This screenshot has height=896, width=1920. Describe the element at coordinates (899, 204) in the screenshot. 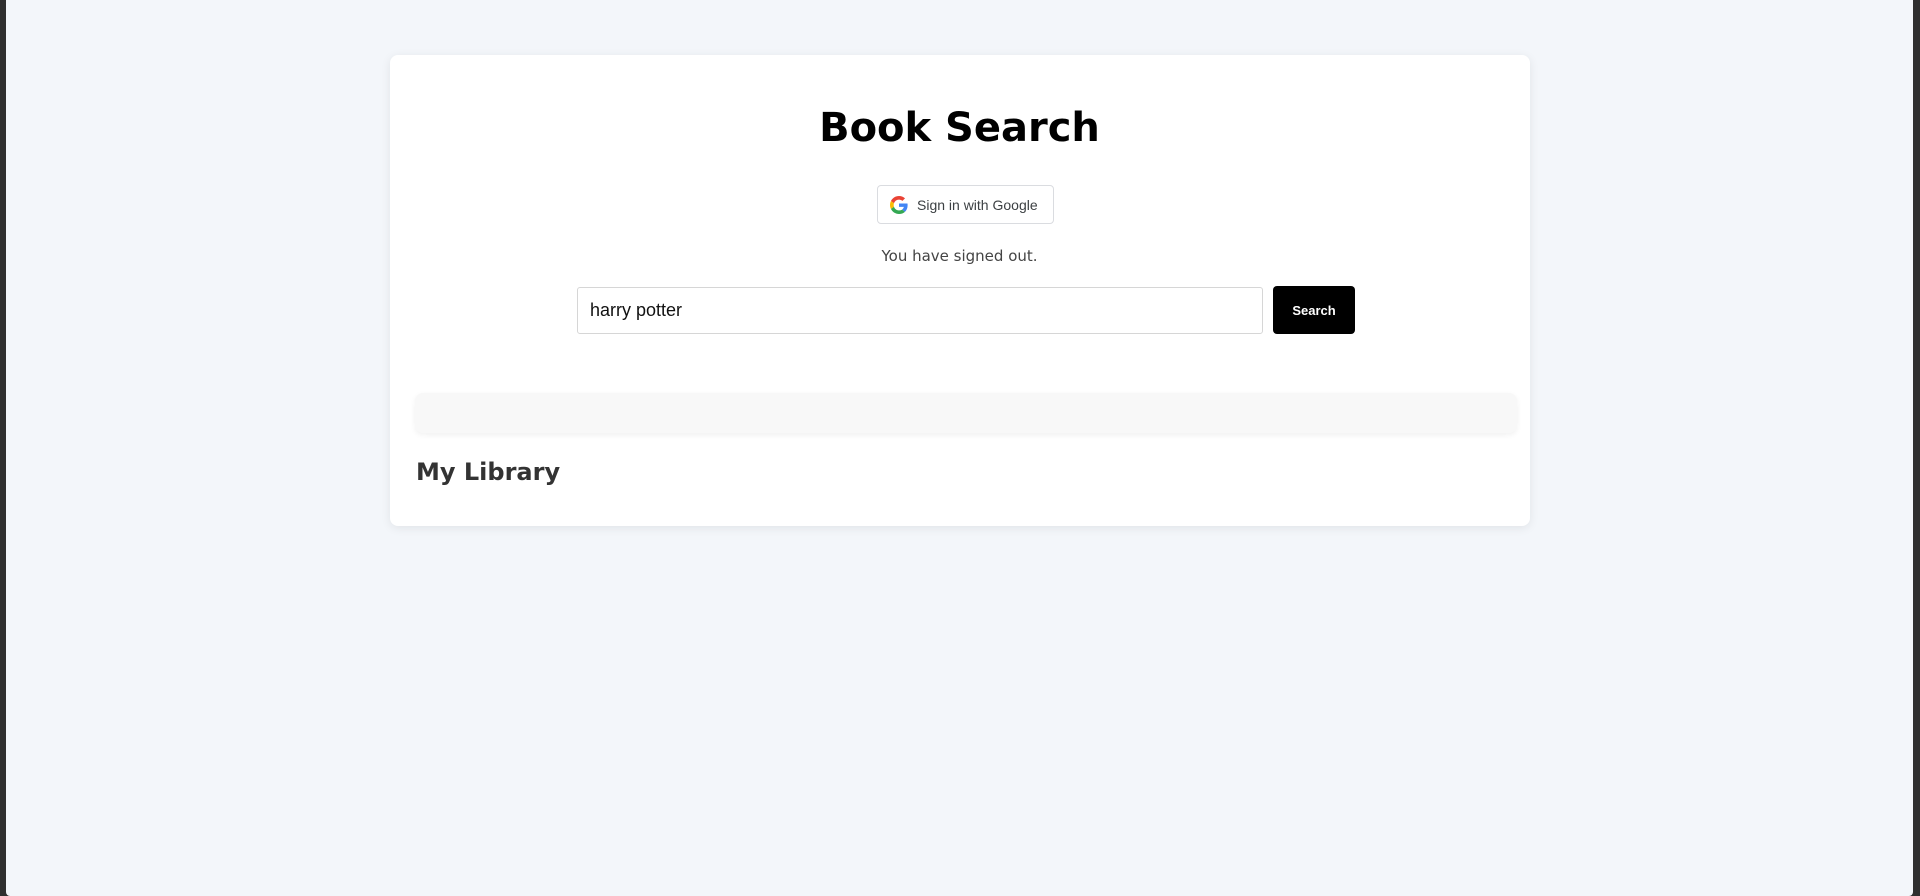

I see `google-g-icon` at that location.